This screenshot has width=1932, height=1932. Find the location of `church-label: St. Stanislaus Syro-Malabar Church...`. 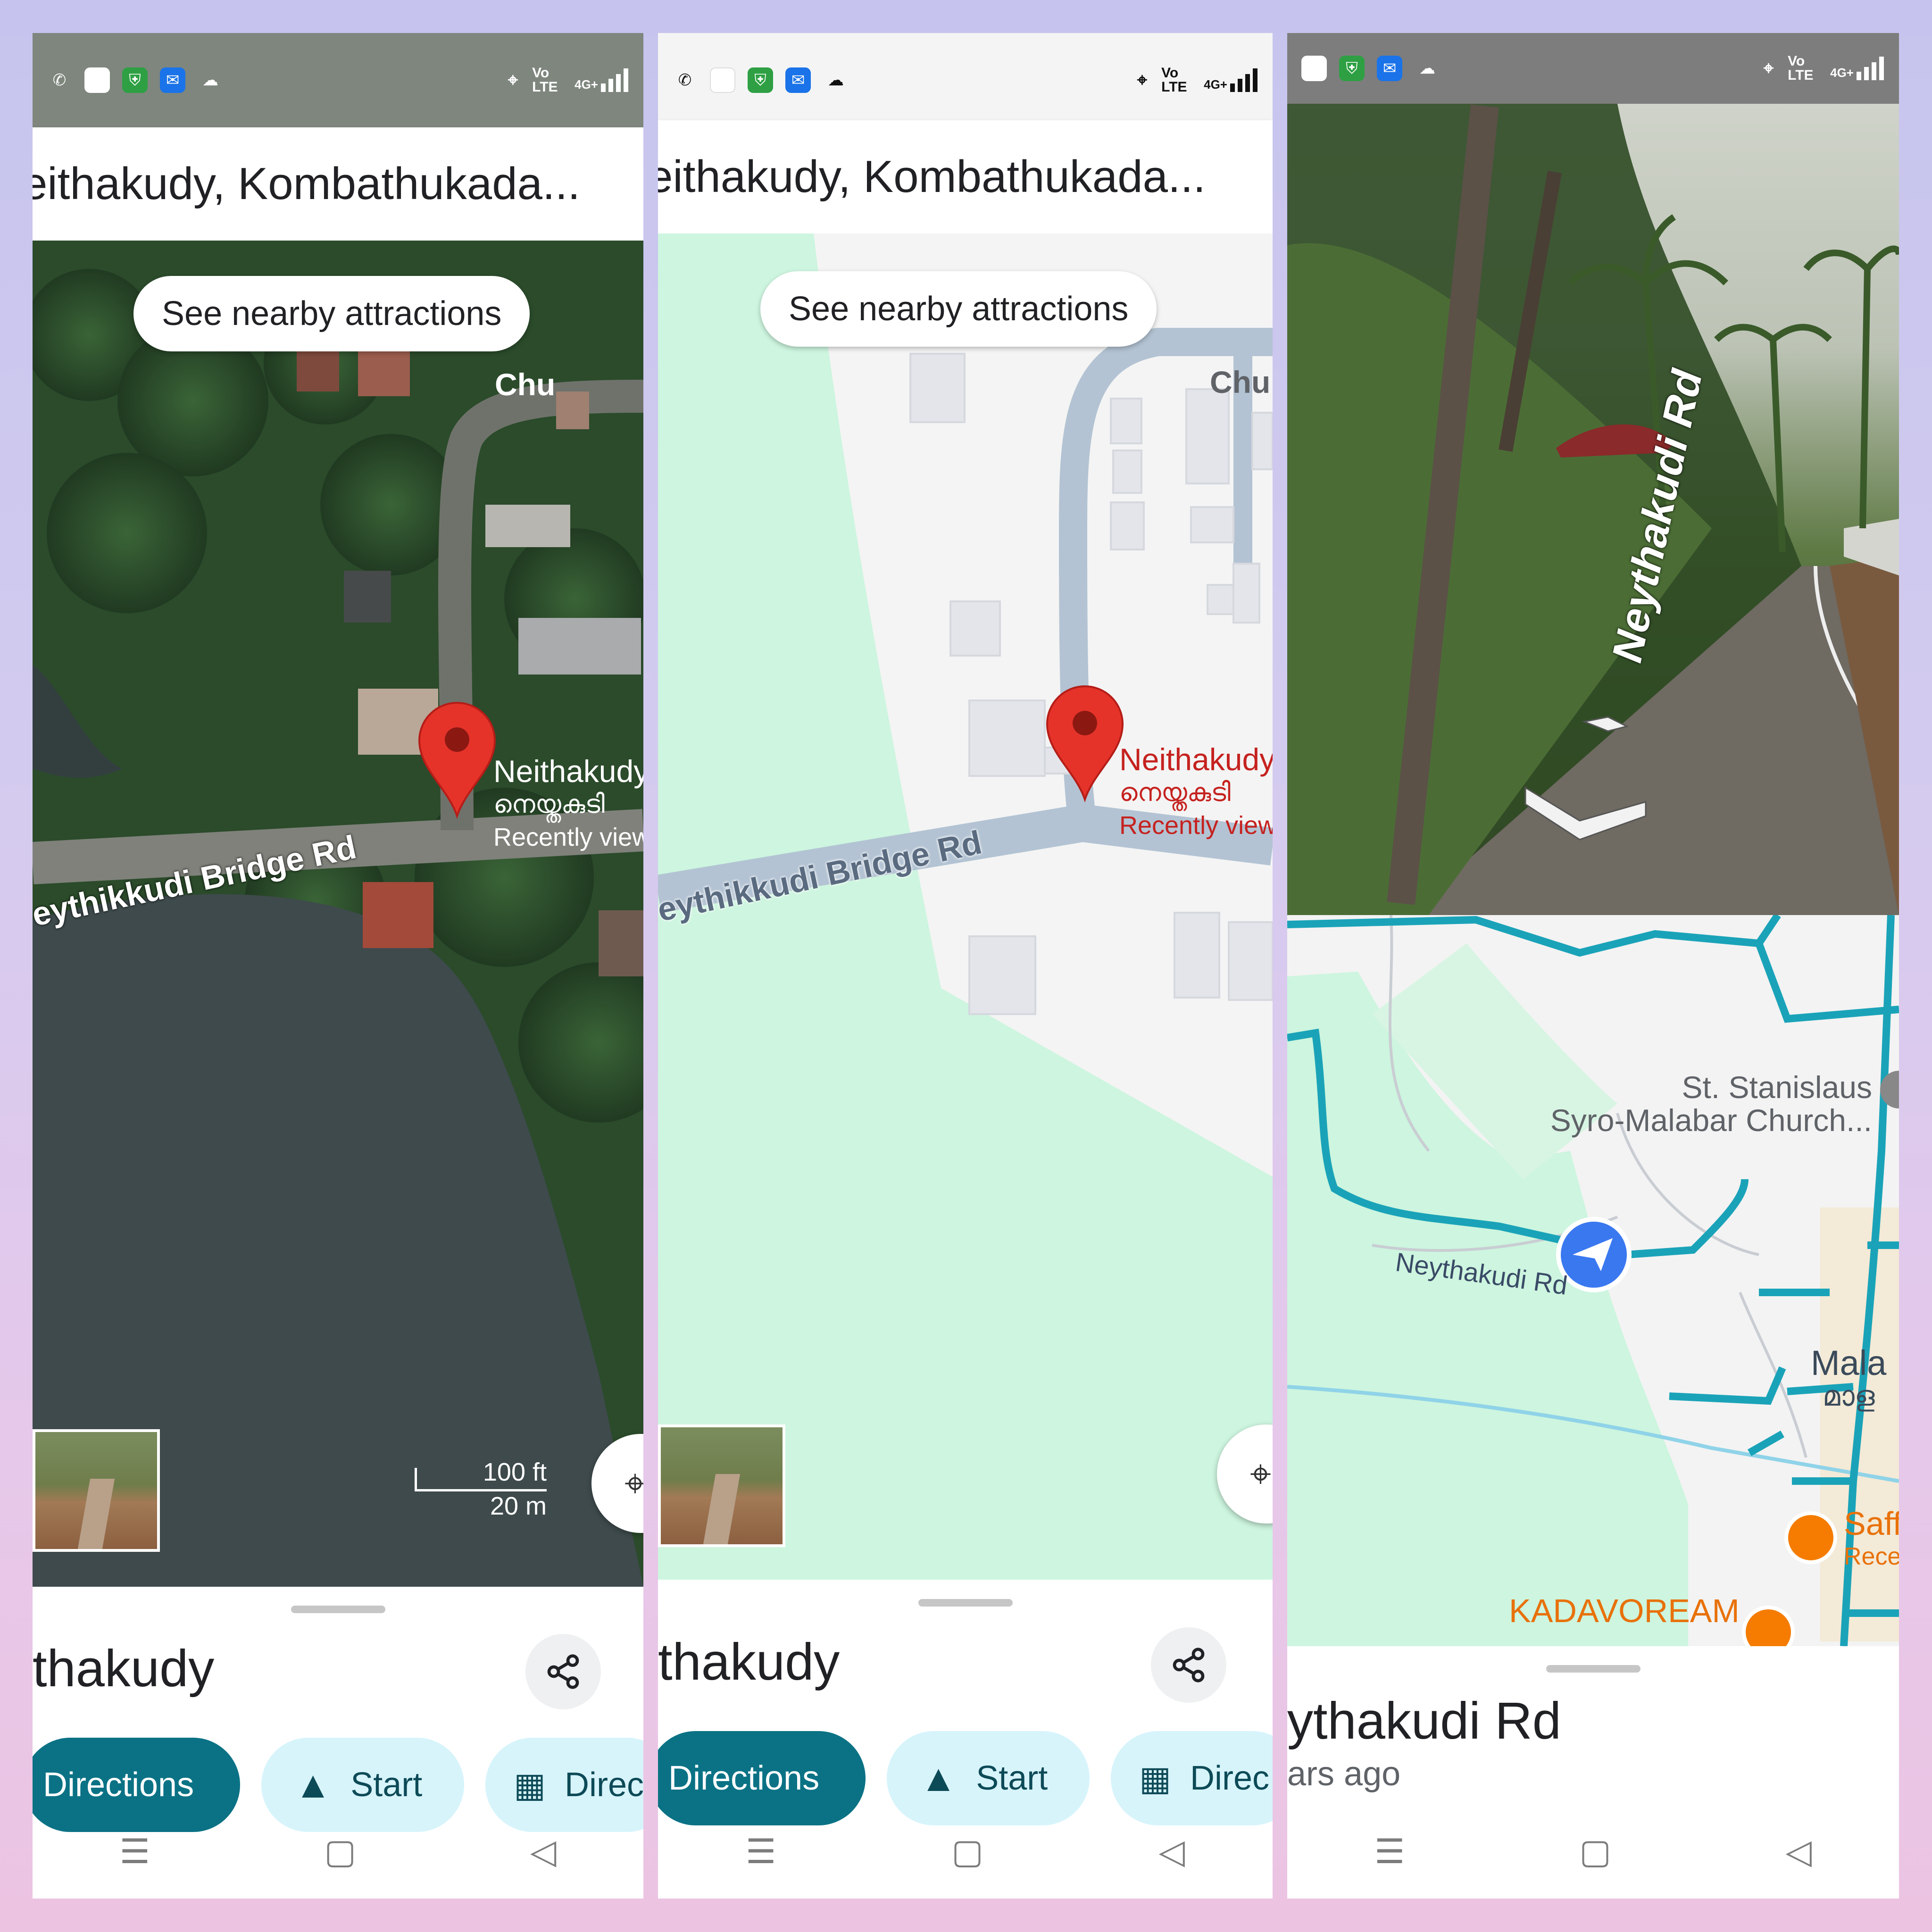

church-label: St. Stanislaus Syro-Malabar Church... is located at coordinates (1702, 1104).